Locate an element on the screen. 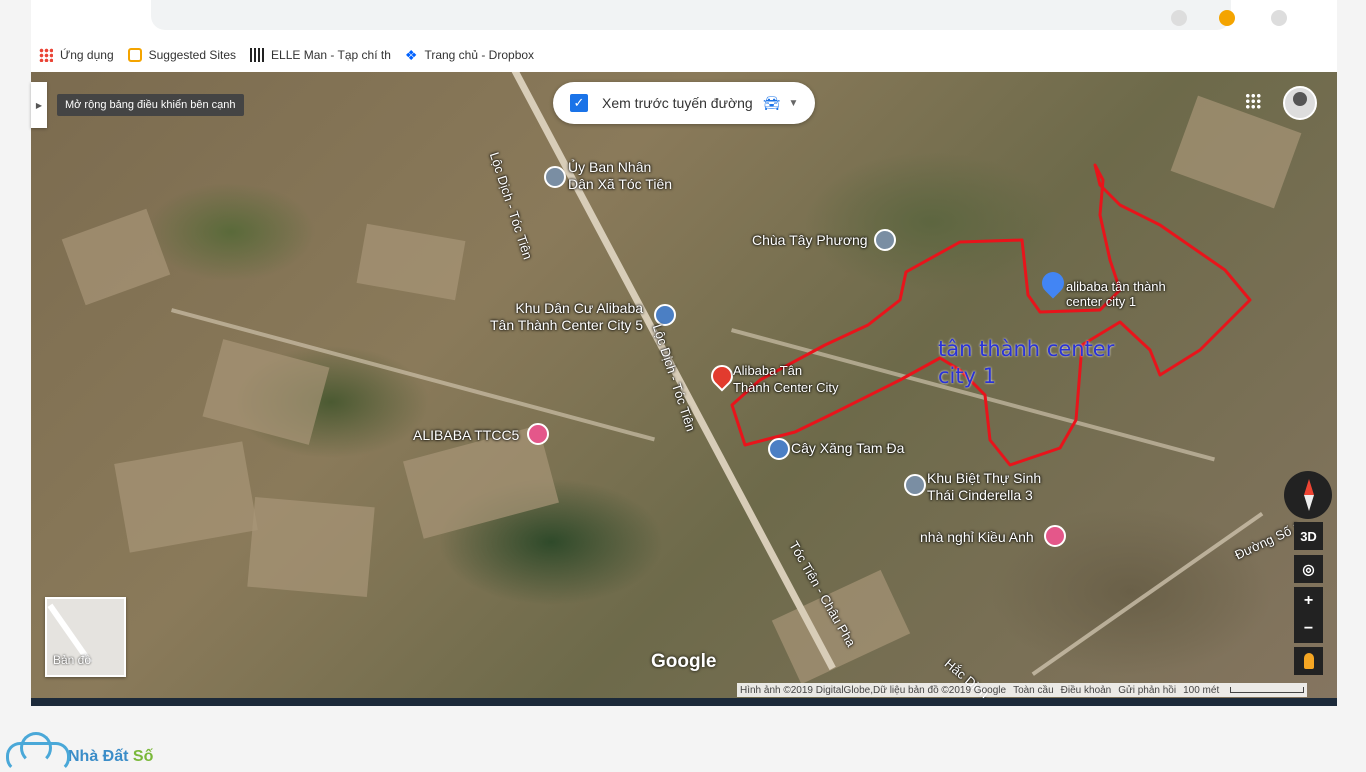 The width and height of the screenshot is (1366, 772). bookmark-suggested-sites: Suggested Sites is located at coordinates (181, 55).